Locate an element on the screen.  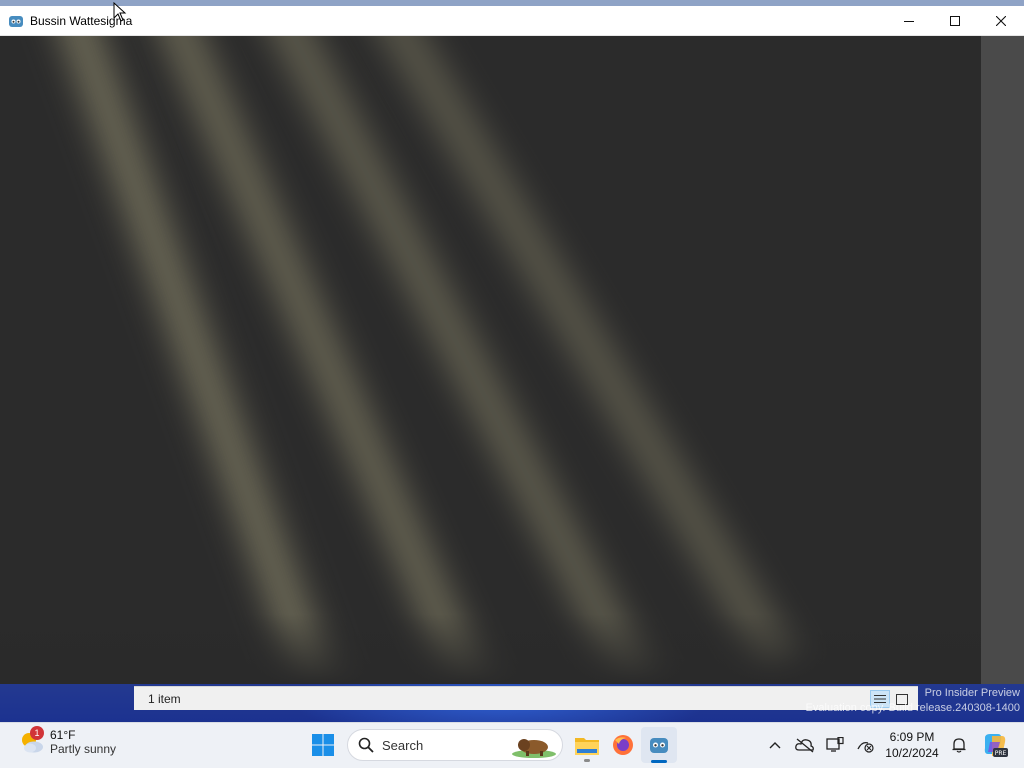
system-tray: 6:09 PM 10/2/2024 PRE is located at coordinates (886, 745).